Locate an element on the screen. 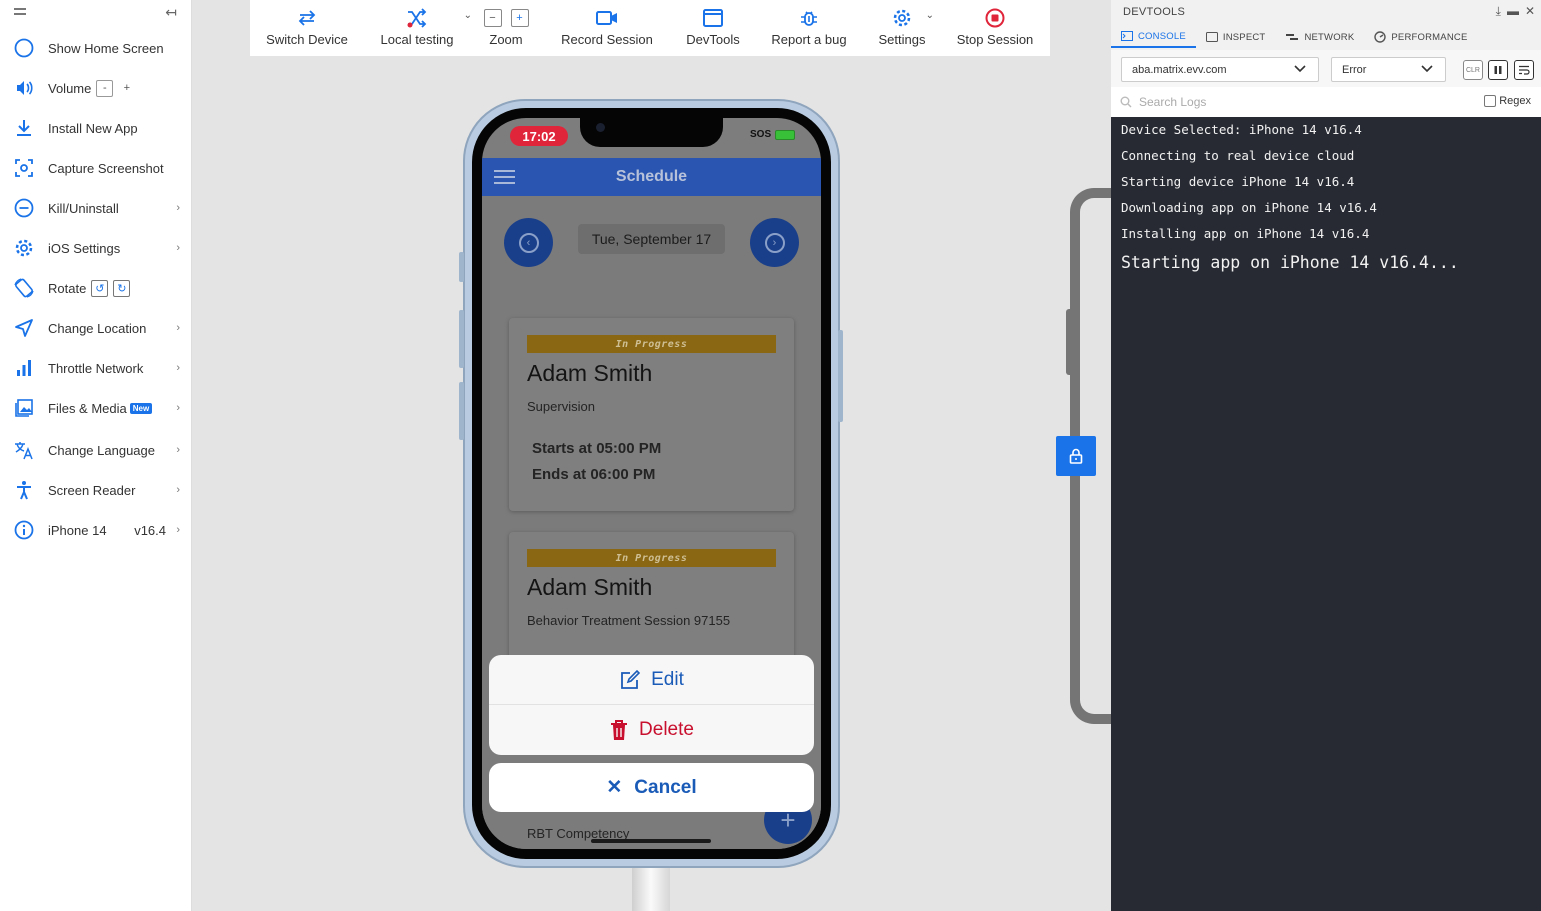  sidebar-item-capture-screenshot: Capture Screenshot is located at coordinates (96, 168).